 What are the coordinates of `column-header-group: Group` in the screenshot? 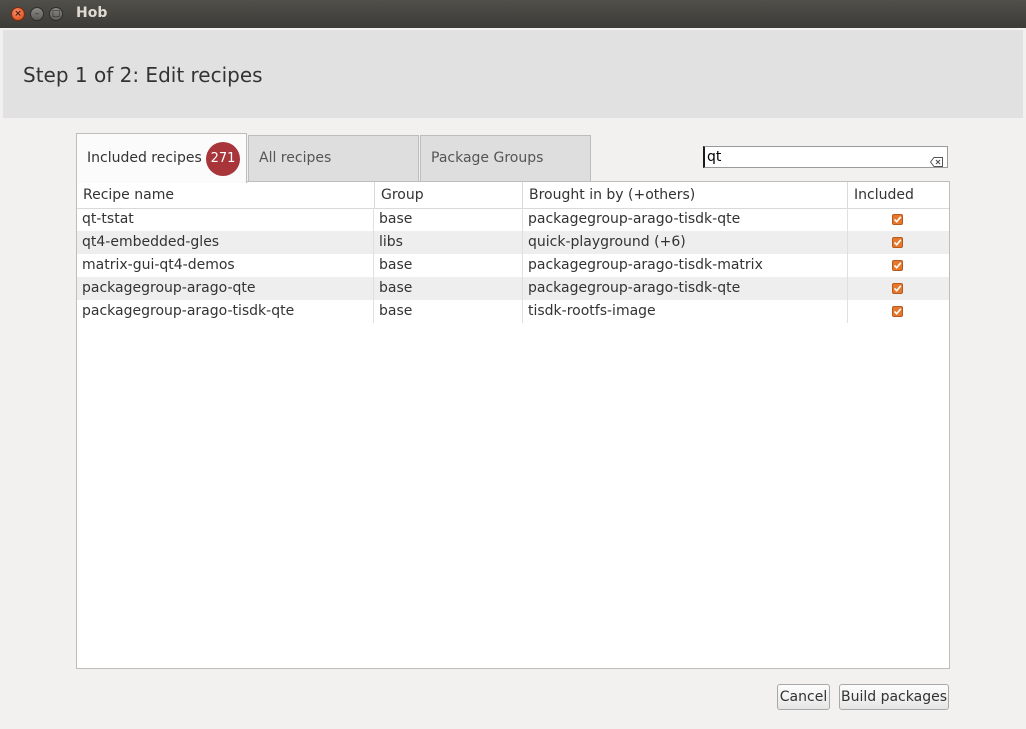 It's located at (449, 195).